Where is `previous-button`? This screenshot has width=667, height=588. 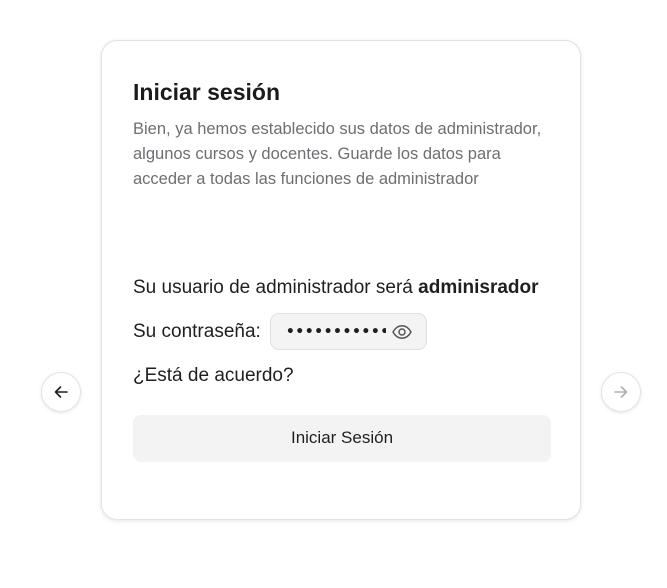 previous-button is located at coordinates (61, 392).